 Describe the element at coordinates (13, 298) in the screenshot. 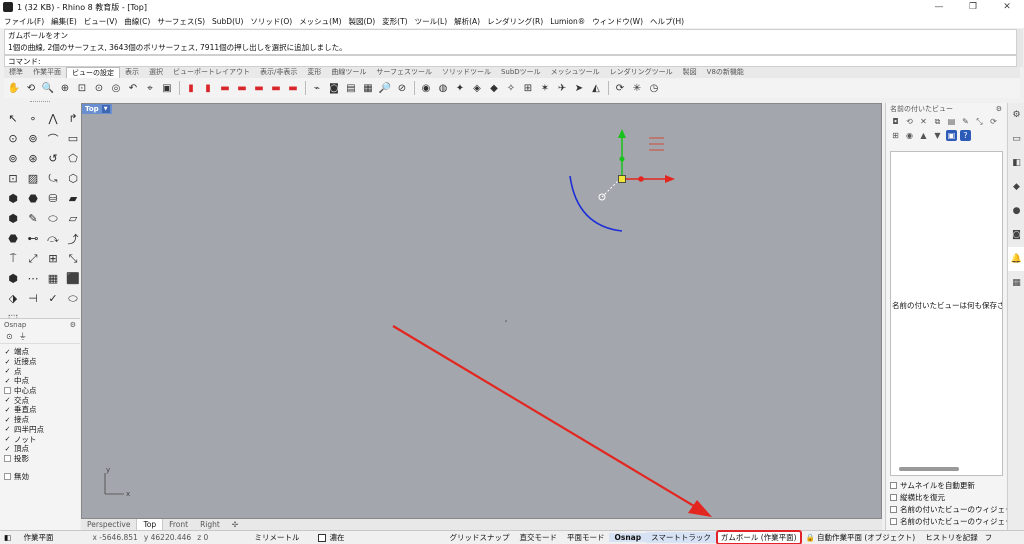

I see `tool-button: ⬗` at that location.